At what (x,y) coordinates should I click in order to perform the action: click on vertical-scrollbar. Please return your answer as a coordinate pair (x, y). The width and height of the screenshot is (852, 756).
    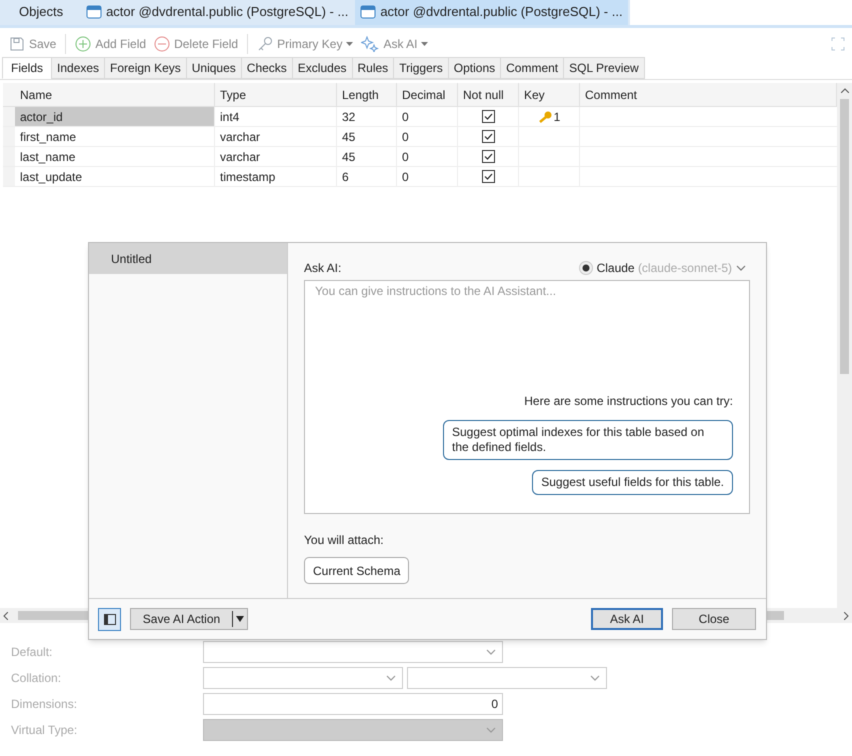
    Looking at the image, I should click on (844, 345).